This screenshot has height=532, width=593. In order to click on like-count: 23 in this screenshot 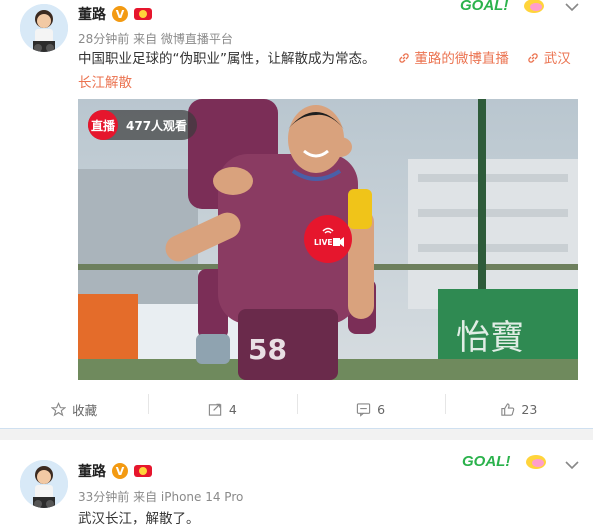, I will do `click(529, 409)`.